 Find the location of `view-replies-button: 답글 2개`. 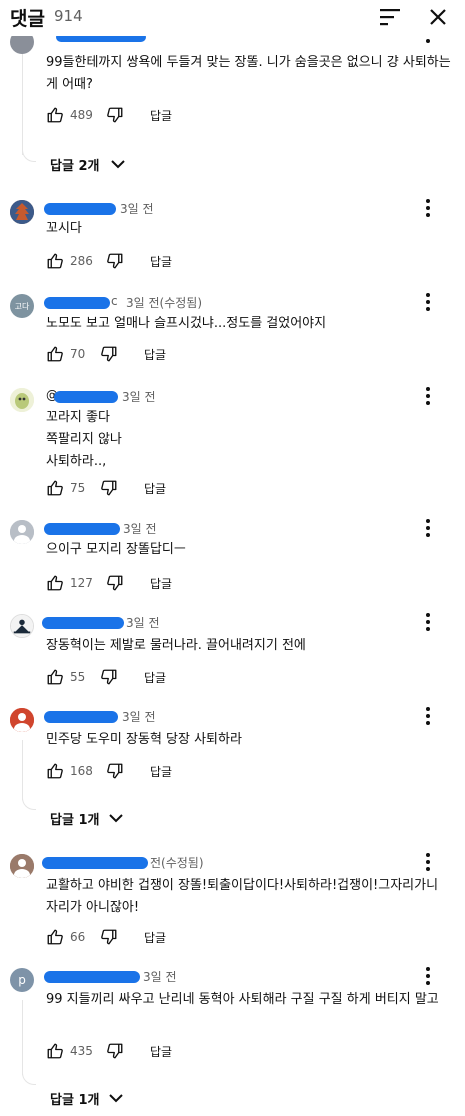

view-replies-button: 답글 2개 is located at coordinates (95, 164).